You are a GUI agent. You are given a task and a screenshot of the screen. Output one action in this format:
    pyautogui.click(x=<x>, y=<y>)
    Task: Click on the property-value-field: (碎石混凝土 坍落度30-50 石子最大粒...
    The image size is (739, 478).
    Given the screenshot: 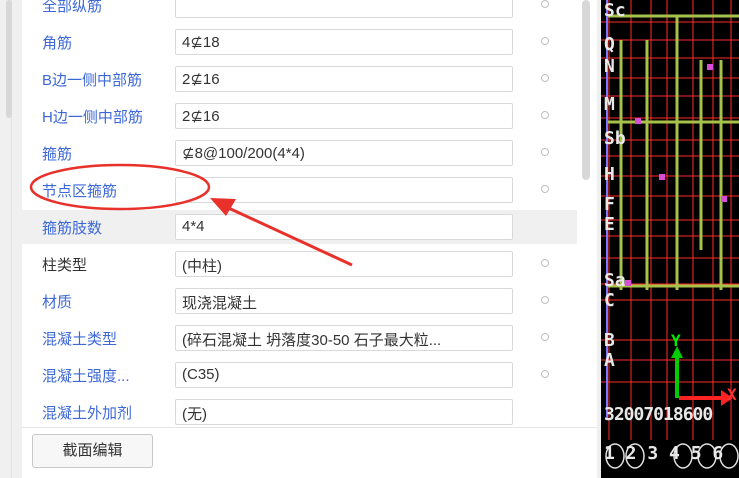 What is the action you would take?
    pyautogui.click(x=344, y=338)
    